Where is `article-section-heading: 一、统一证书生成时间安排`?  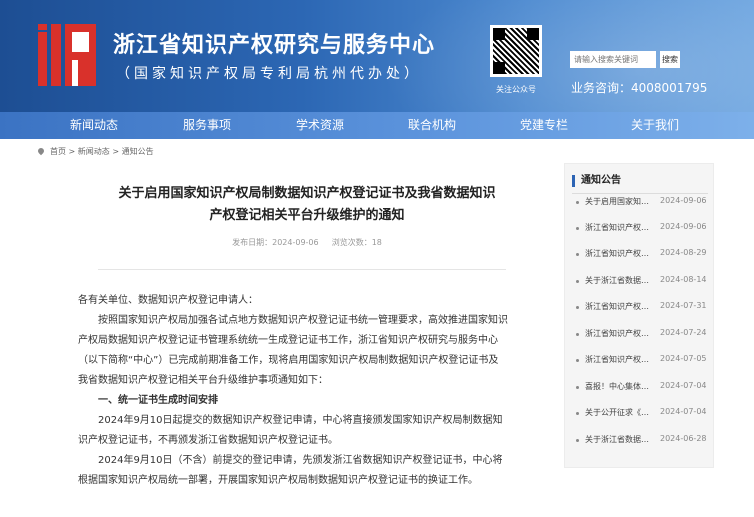
article-section-heading: 一、统一证书生成时间安排 is located at coordinates (158, 400).